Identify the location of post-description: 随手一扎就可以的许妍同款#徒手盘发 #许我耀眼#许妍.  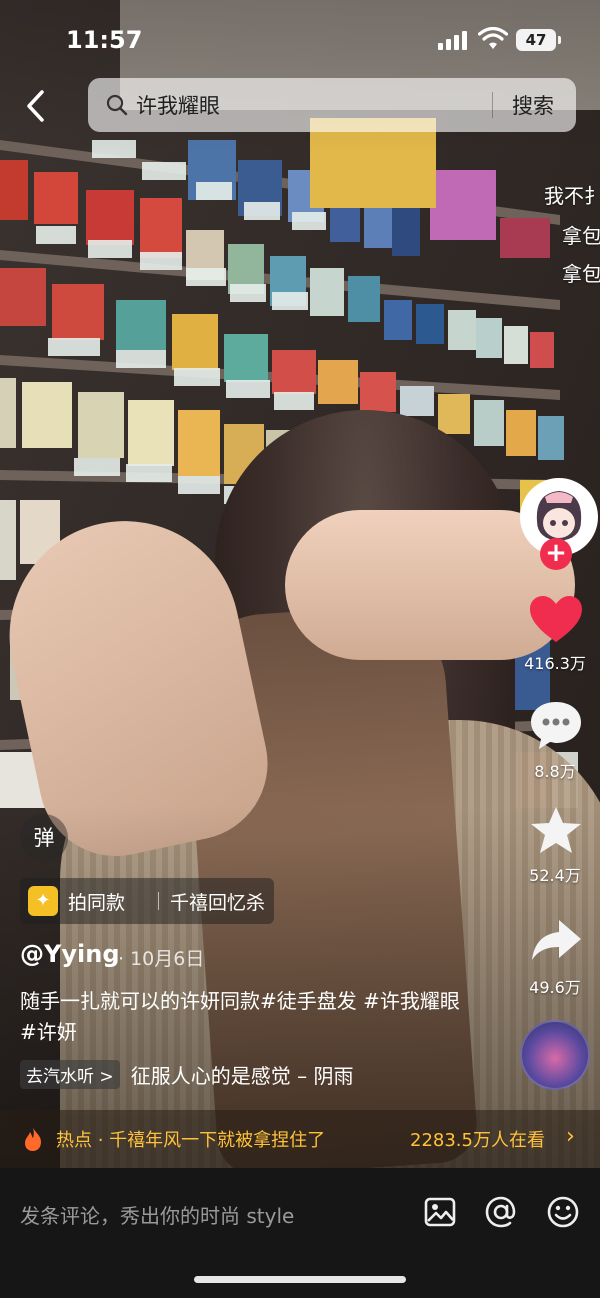
(240, 1017).